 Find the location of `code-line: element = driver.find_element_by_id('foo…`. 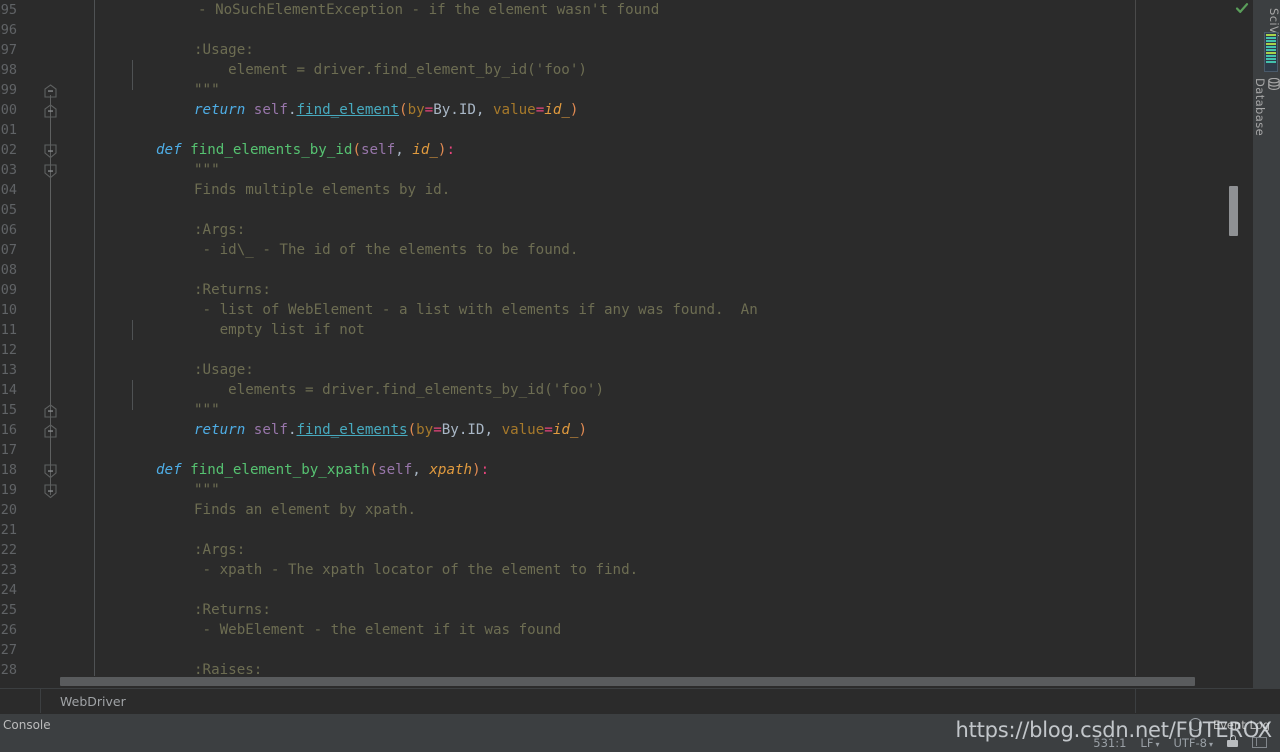

code-line: element = driver.find_element_by_id('foo… is located at coordinates (379, 70).